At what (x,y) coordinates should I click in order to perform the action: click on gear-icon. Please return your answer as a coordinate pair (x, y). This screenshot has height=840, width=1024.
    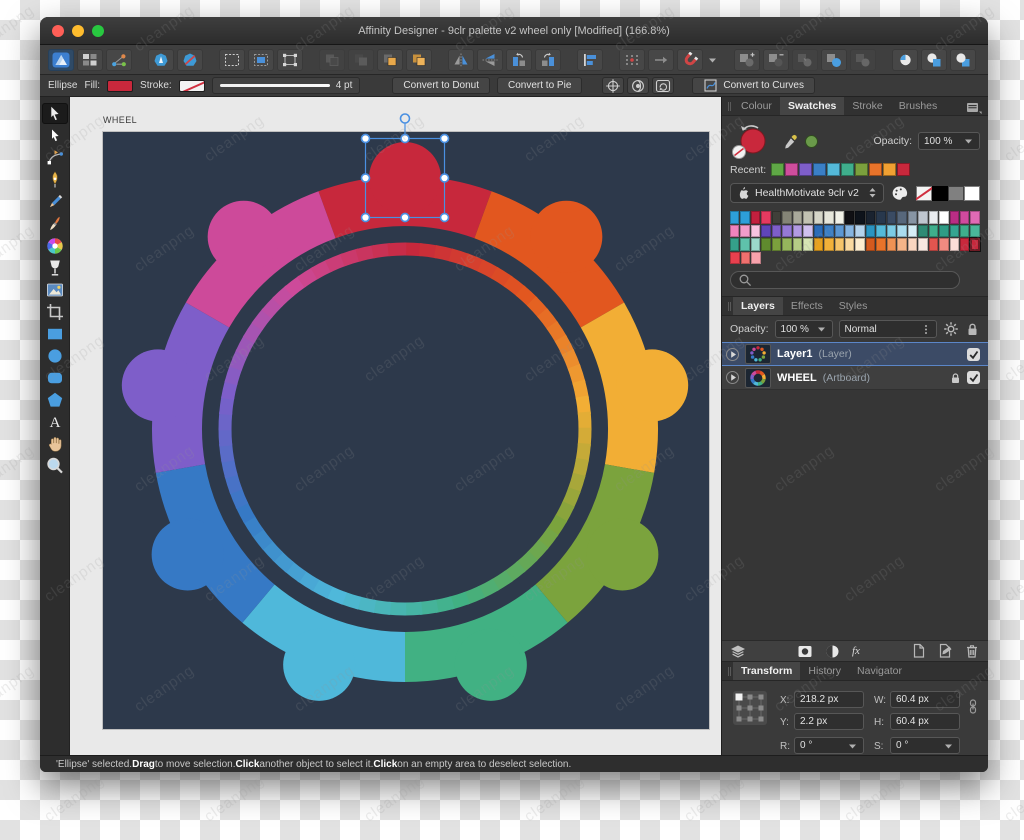
    Looking at the image, I should click on (951, 329).